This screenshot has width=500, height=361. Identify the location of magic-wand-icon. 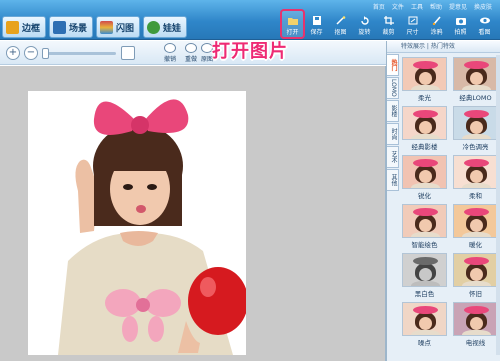
(340, 20).